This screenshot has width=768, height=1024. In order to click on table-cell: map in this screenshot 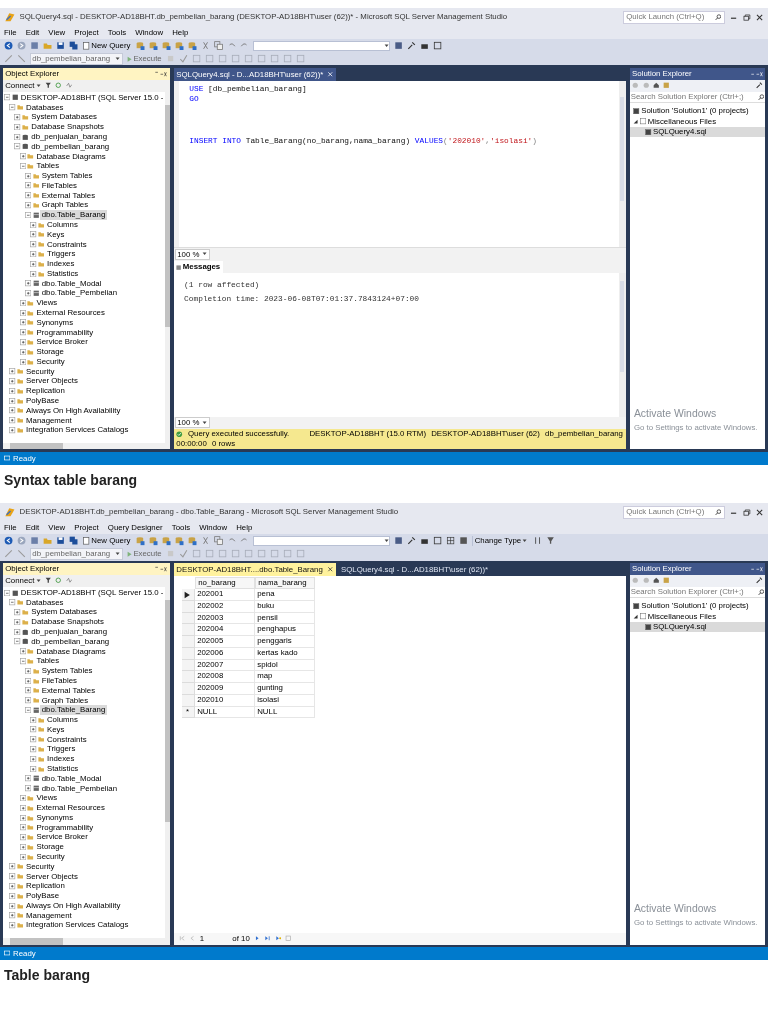, I will do `click(284, 677)`.